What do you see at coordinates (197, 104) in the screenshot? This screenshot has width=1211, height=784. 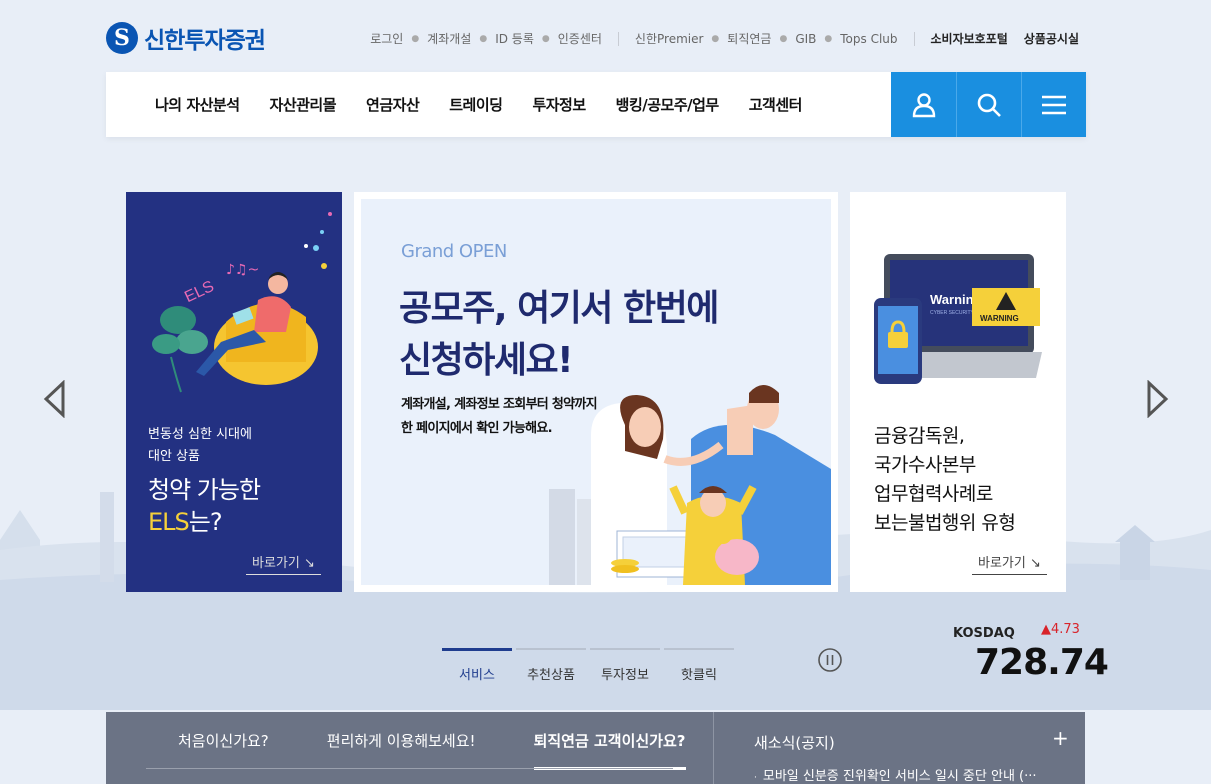 I see `nav-asset-analysis: 나의 자산분석` at bounding box center [197, 104].